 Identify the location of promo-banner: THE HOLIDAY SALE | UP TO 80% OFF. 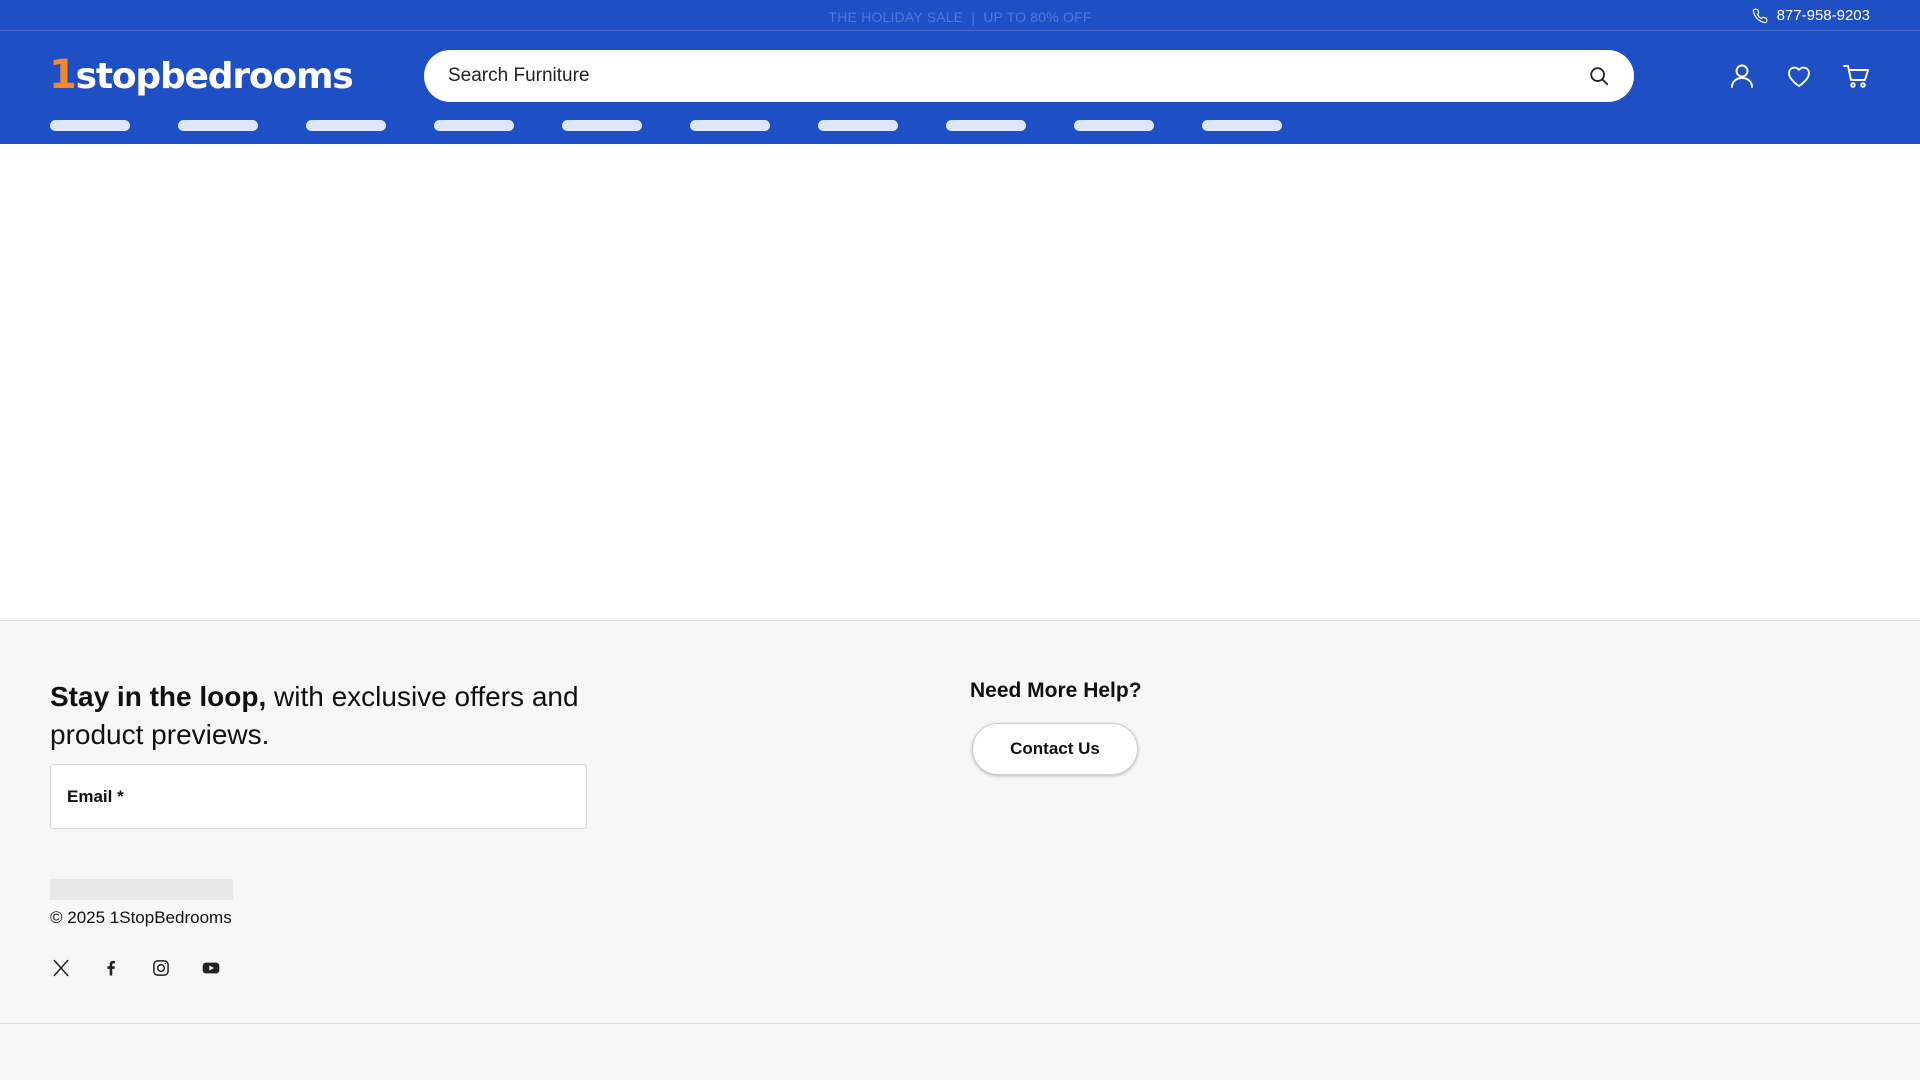
(960, 17).